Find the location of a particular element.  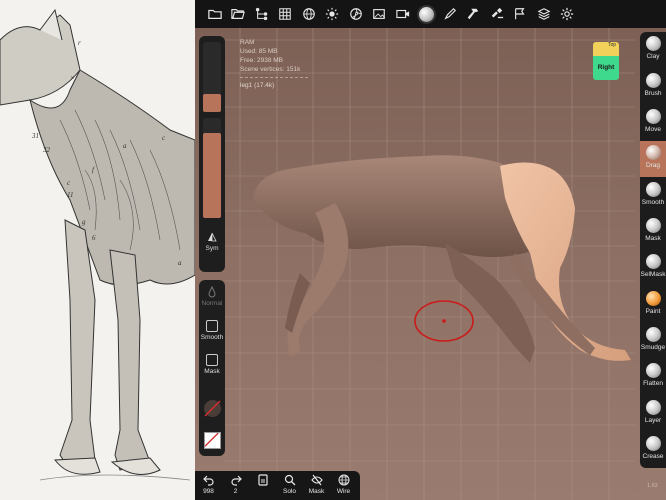

tool-smudge: Smudge is located at coordinates (653, 341).